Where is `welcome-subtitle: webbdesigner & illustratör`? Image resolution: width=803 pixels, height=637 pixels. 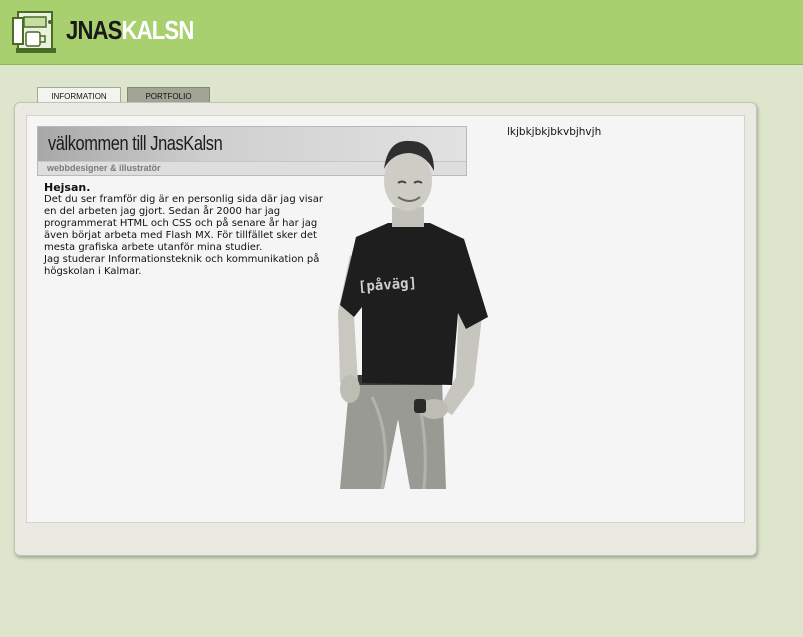
welcome-subtitle: webbdesigner & illustratör is located at coordinates (104, 168).